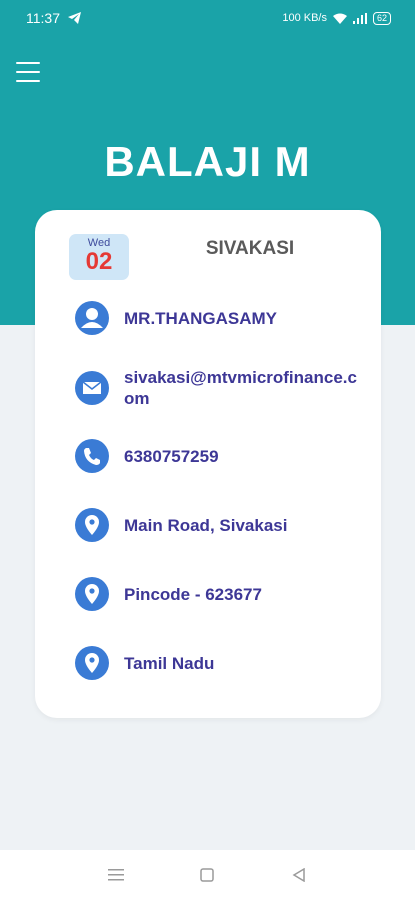 This screenshot has width=415, height=900. I want to click on home-icon, so click(207, 875).